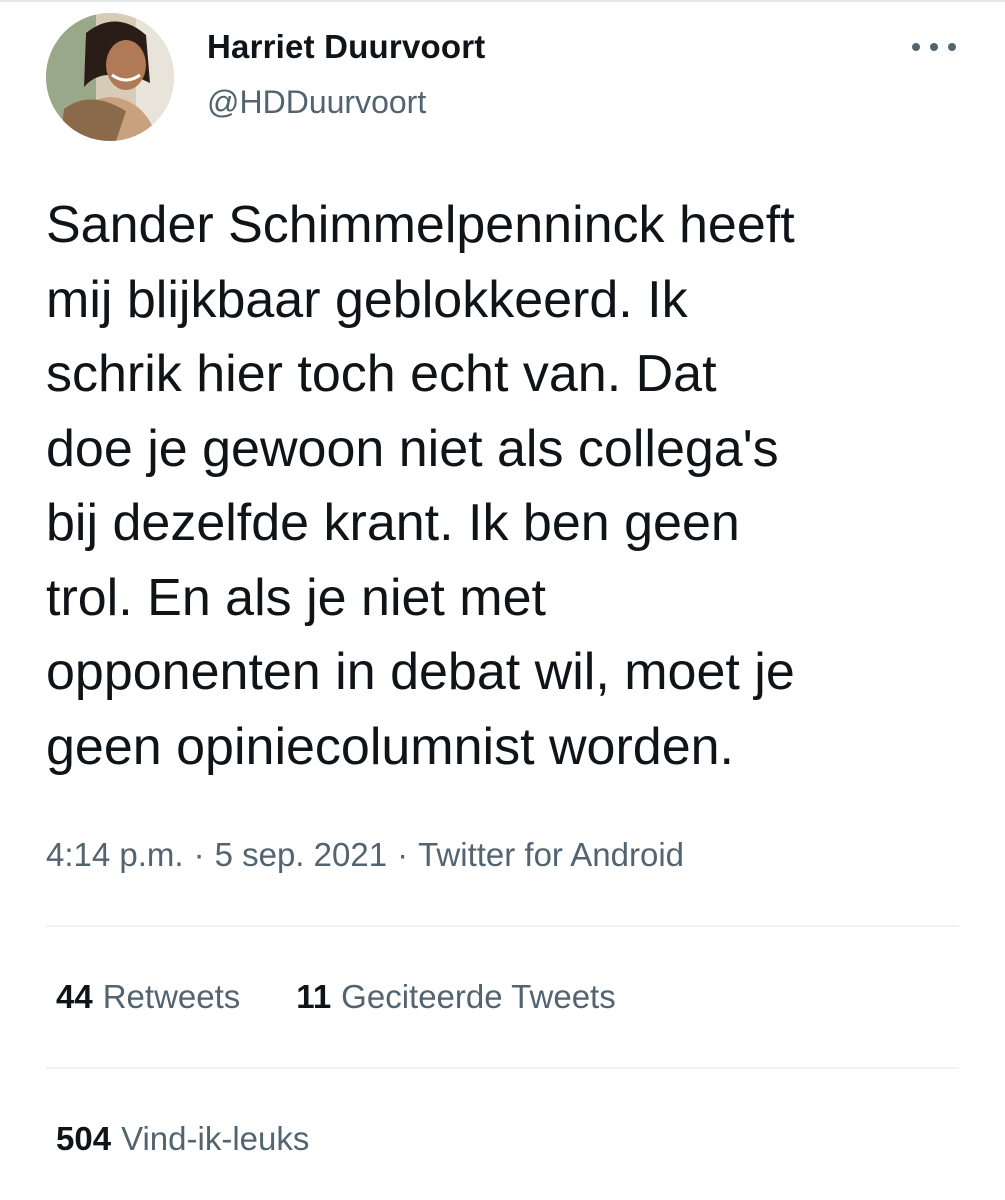 The width and height of the screenshot is (1005, 1200). What do you see at coordinates (551, 854) in the screenshot?
I see `tweet-source: Twitter for Android` at bounding box center [551, 854].